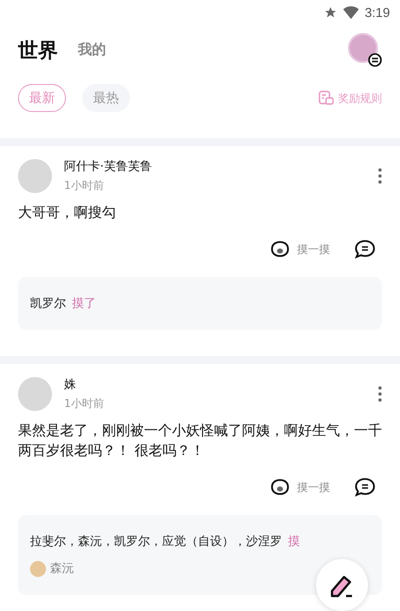 This screenshot has width=400, height=611. What do you see at coordinates (350, 98) in the screenshot?
I see `rewards-rules-link: 奖励规则` at bounding box center [350, 98].